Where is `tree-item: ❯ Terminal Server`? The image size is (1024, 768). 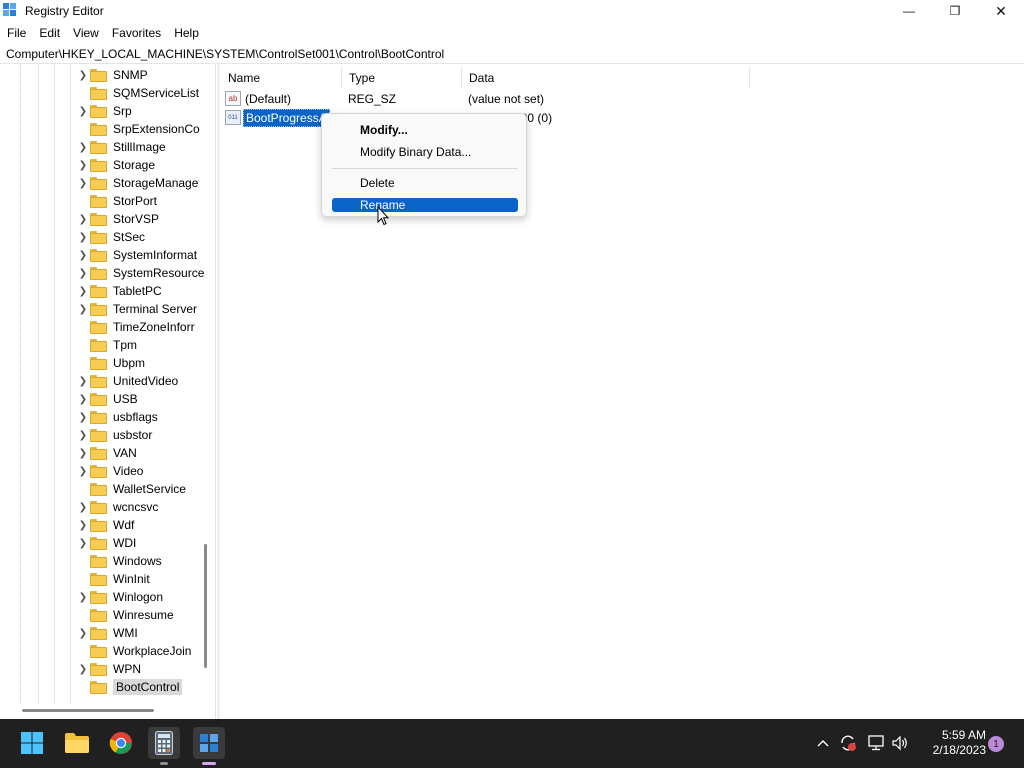
tree-item: ❯ Terminal Server is located at coordinates (136, 309).